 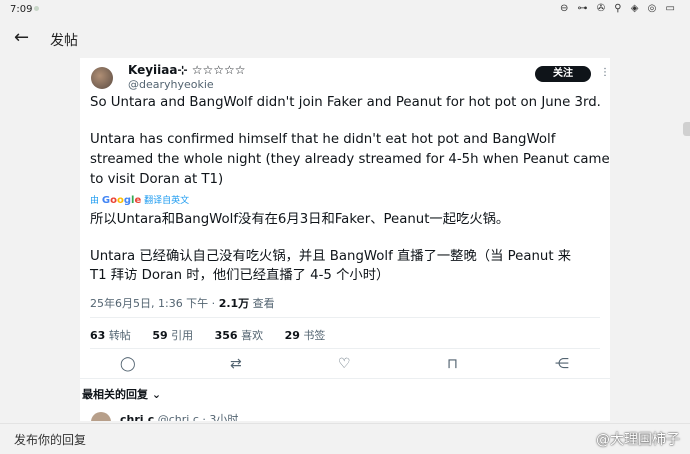 I want to click on stat-bookmarks: 29 书签, so click(x=305, y=335).